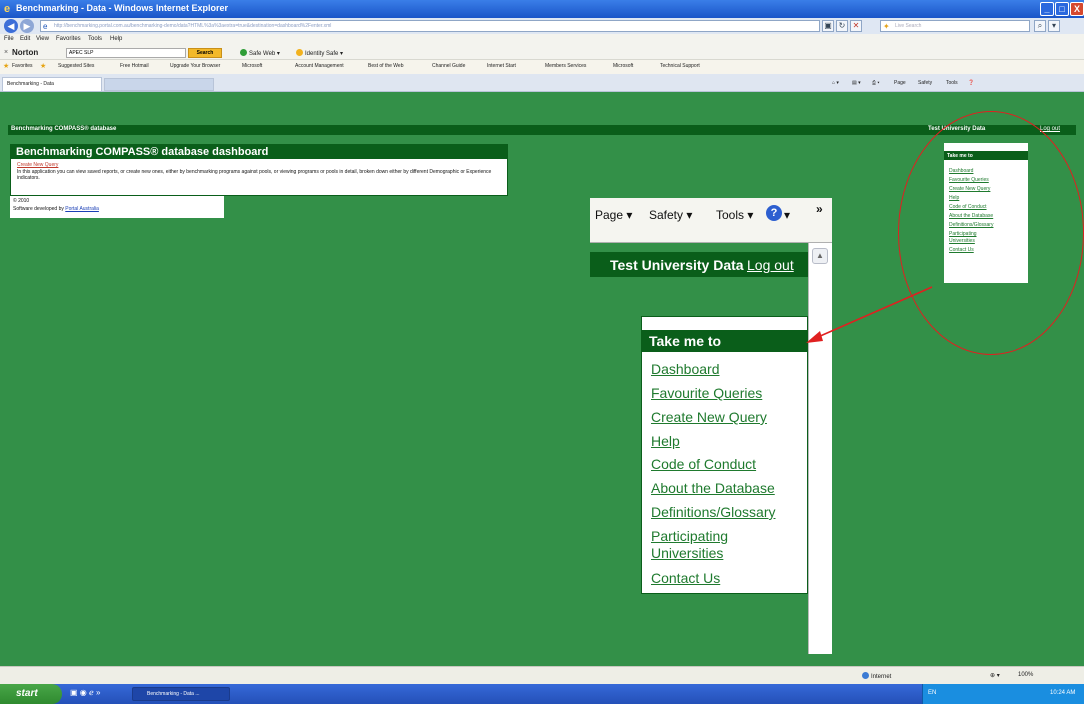  I want to click on new-tab-button, so click(159, 84).